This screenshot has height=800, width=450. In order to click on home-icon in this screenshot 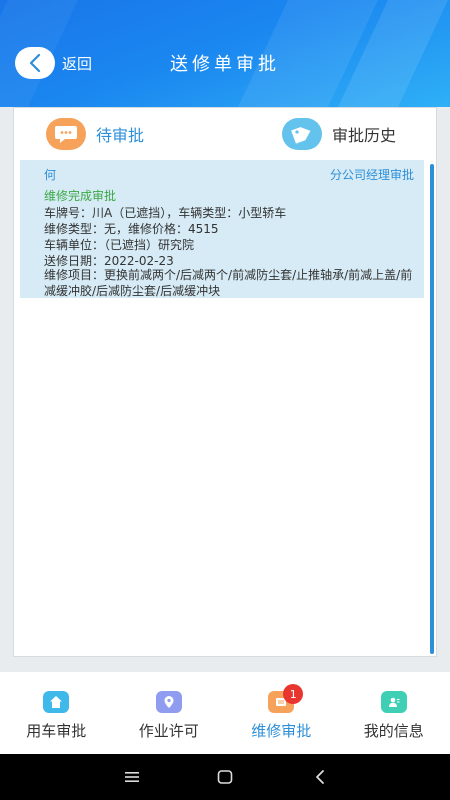, I will do `click(56, 702)`.